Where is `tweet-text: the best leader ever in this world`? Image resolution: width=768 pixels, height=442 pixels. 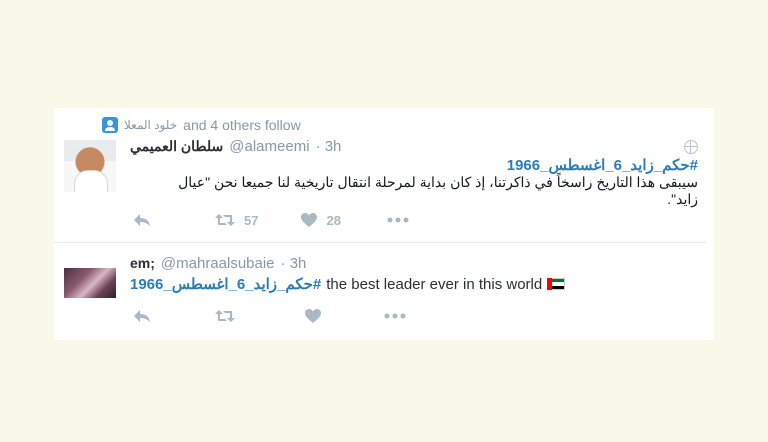
tweet-text: the best leader ever in this world is located at coordinates (434, 284).